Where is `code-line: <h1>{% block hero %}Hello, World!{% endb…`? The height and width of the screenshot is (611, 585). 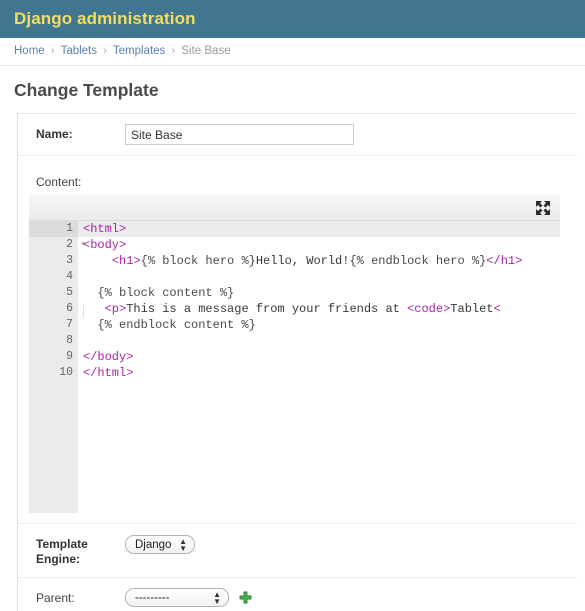
code-line: <h1>{% block hero %}Hello, World!{% endb… is located at coordinates (321, 261).